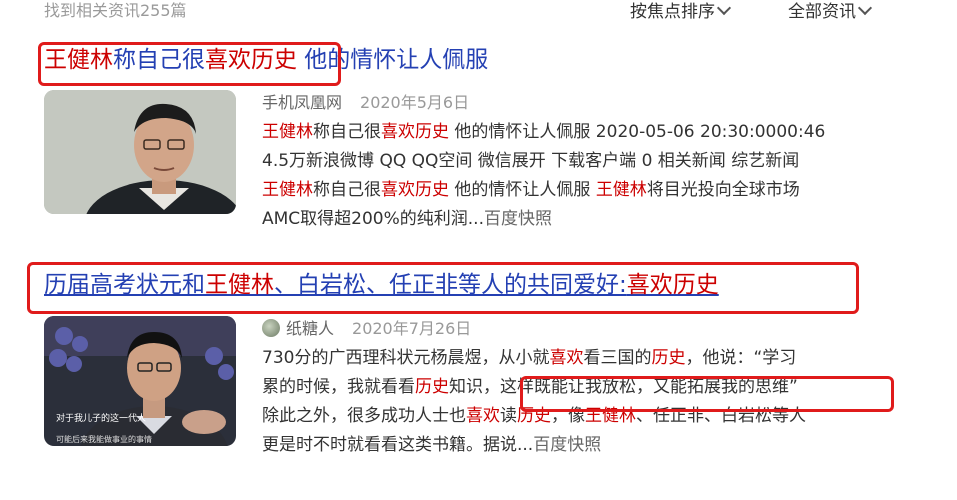  I want to click on result-meta: 纸糖人 2020年7月26日, so click(366, 329).